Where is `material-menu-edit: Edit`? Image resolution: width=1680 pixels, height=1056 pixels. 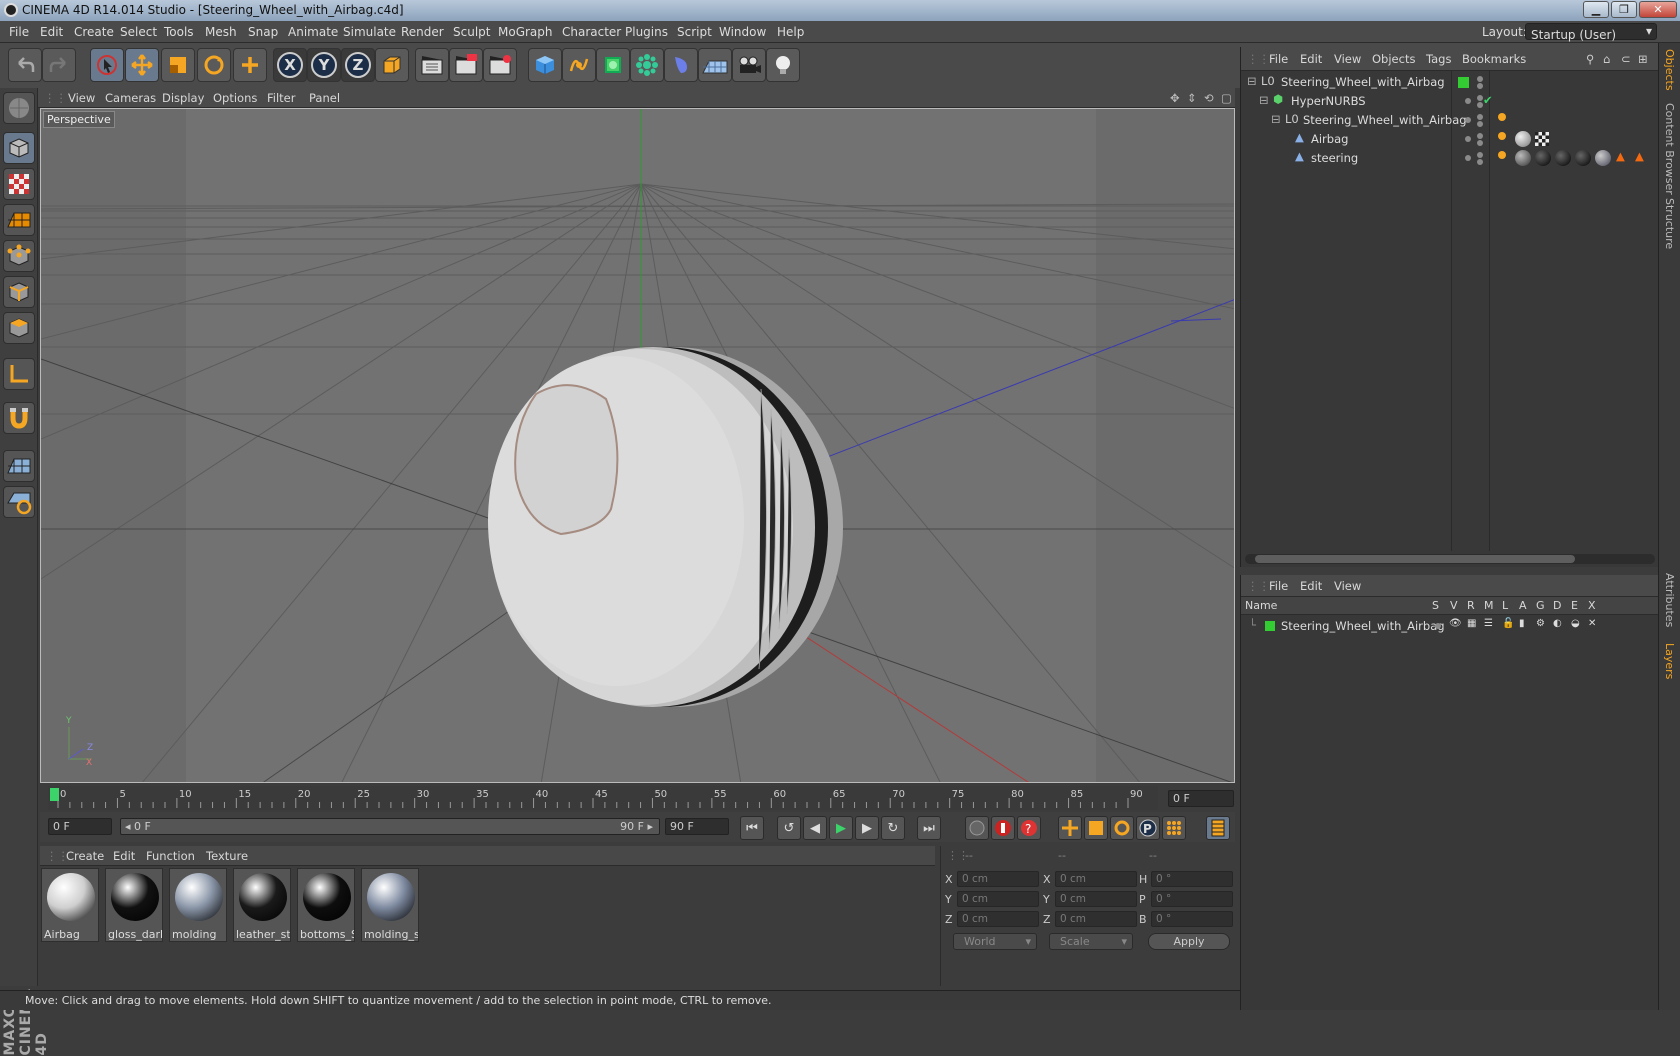 material-menu-edit: Edit is located at coordinates (124, 856).